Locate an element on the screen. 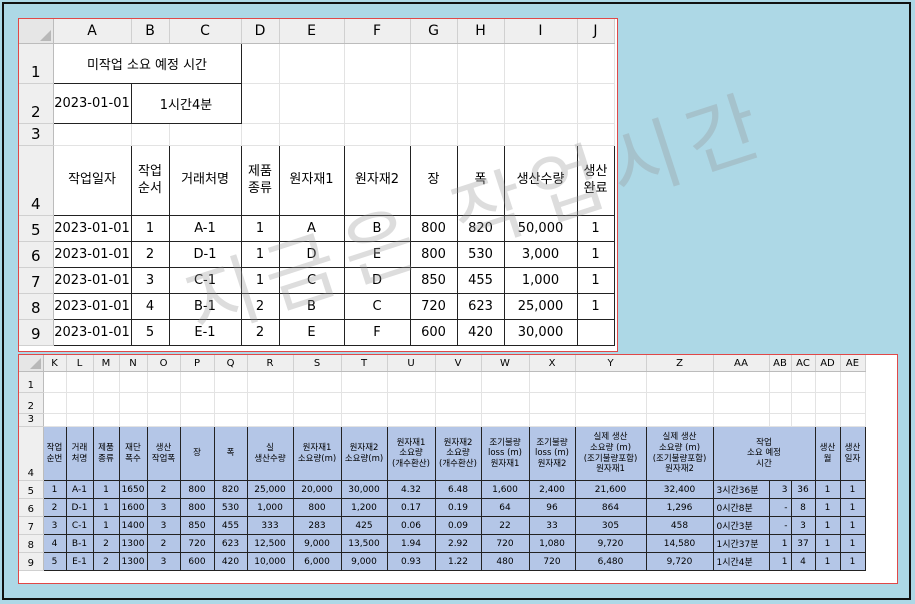 This screenshot has width=915, height=604. data-cell: 480 is located at coordinates (505, 561).